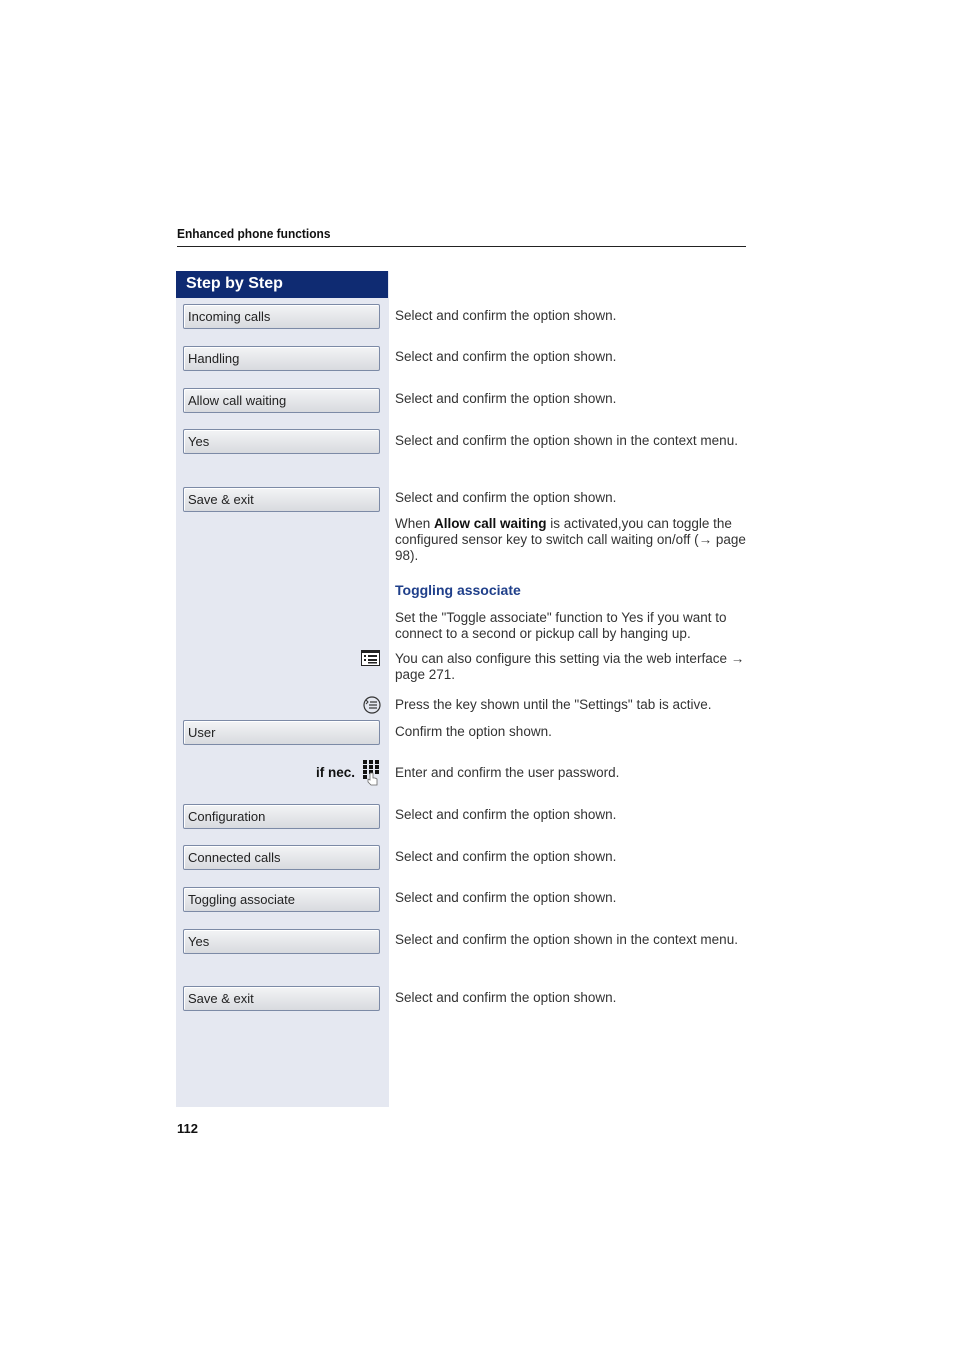  What do you see at coordinates (254, 233) in the screenshot?
I see `running-header: Enhanced phone functions` at bounding box center [254, 233].